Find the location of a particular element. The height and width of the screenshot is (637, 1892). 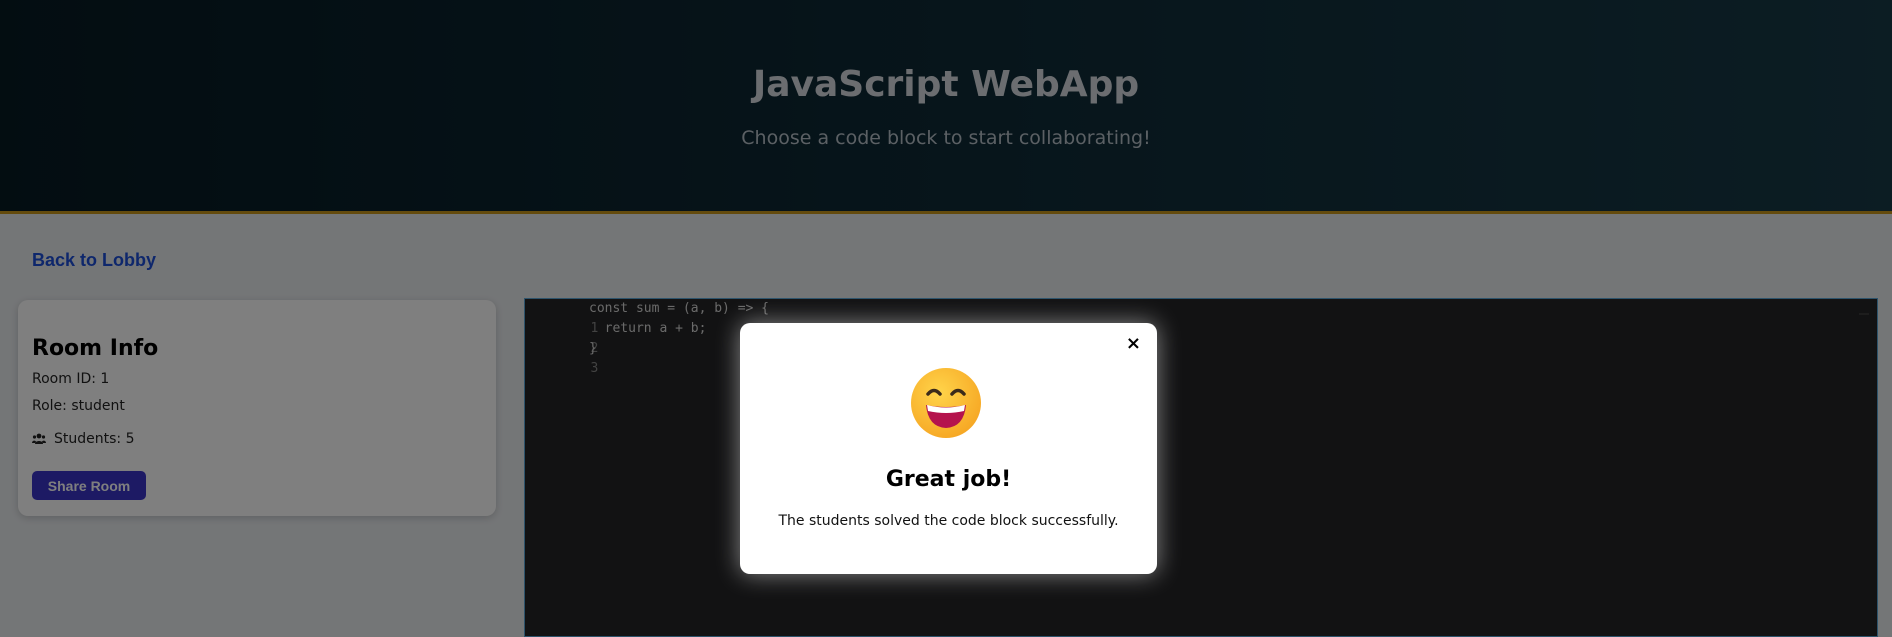

modal-title: Great job! is located at coordinates (948, 479).